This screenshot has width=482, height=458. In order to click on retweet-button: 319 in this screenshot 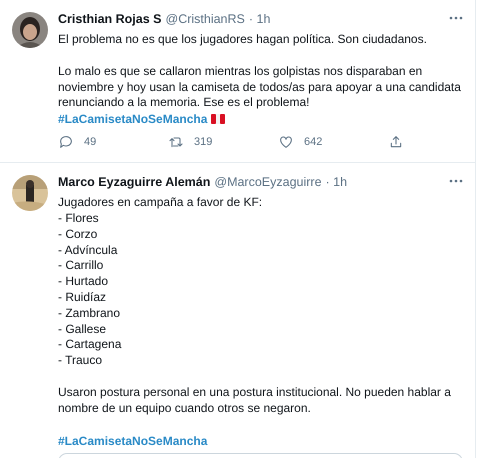, I will do `click(190, 142)`.